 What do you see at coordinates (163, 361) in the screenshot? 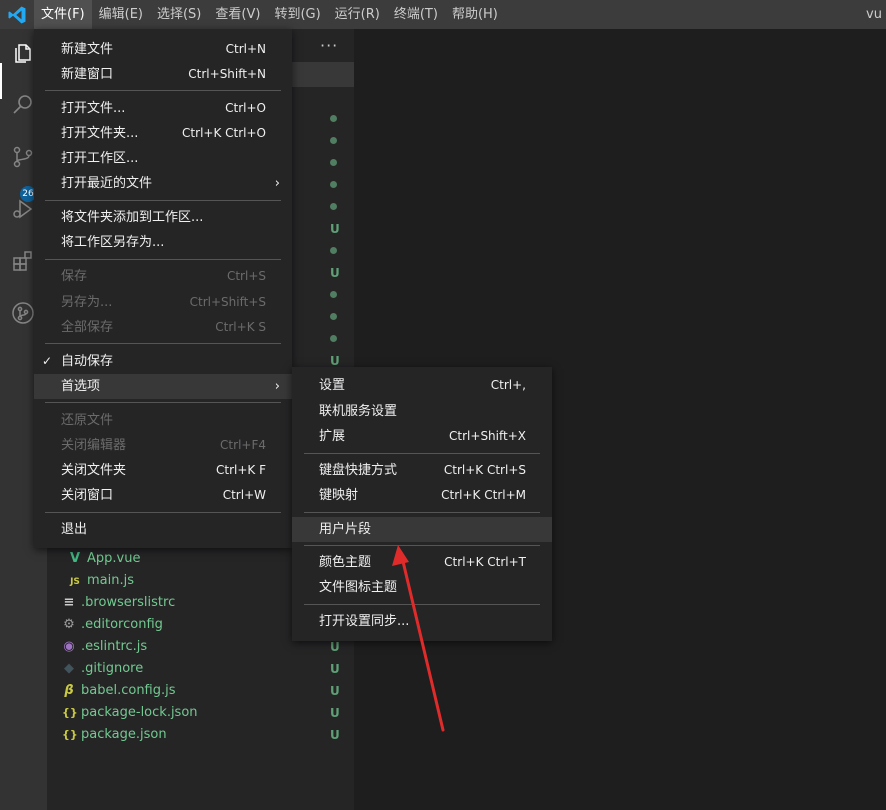
I see `menu-auto-save: ✓ 自动保存` at bounding box center [163, 361].